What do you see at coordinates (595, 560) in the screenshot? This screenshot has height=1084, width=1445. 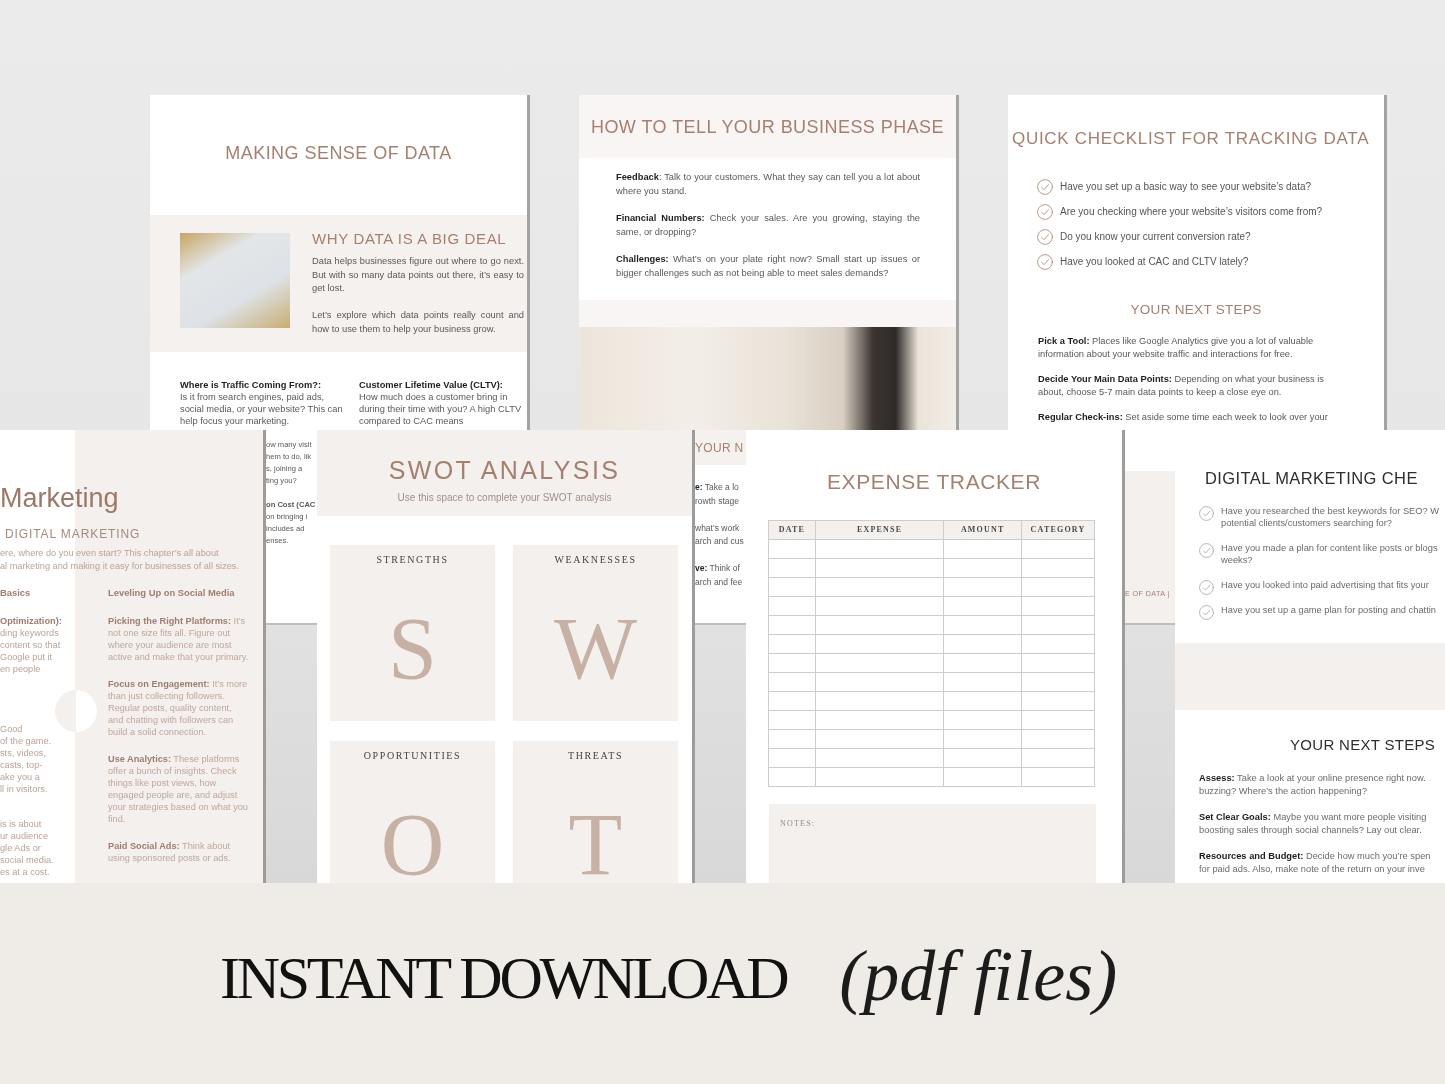 I see `quadrant-label: WEAKNESSES` at bounding box center [595, 560].